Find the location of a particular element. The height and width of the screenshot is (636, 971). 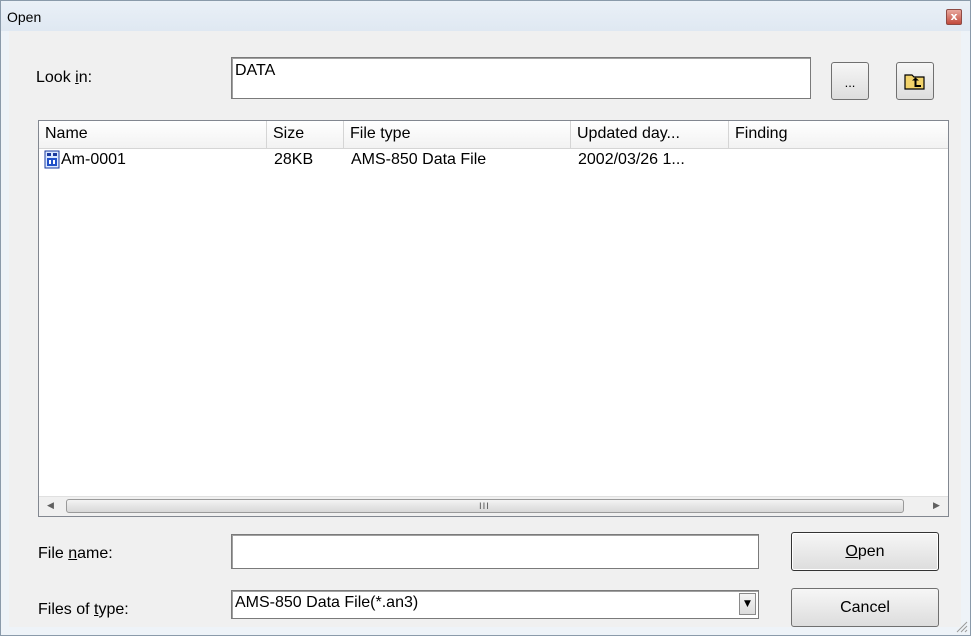

data-file-icon is located at coordinates (52, 159).